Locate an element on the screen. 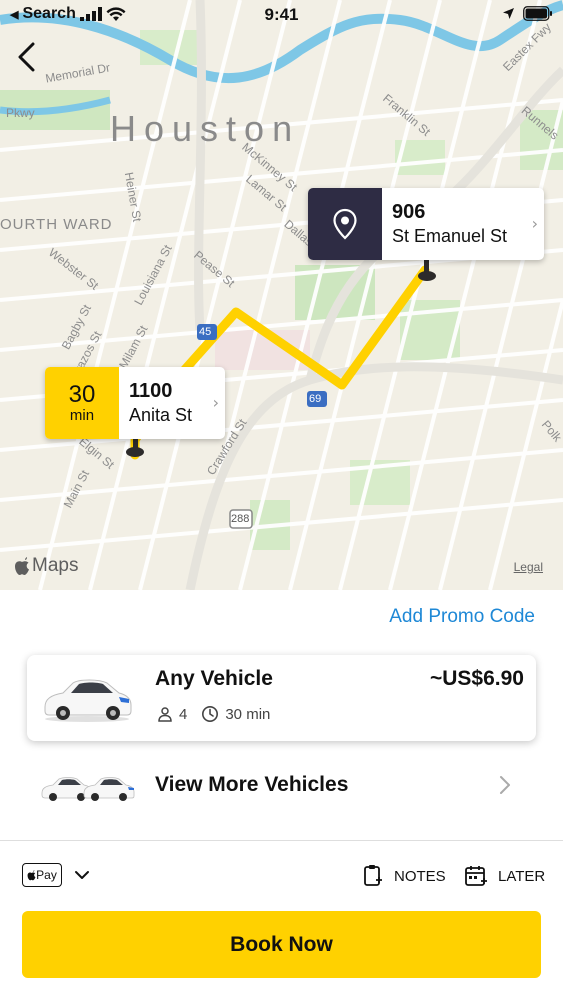 This screenshot has width=563, height=1000. apple-pay-badge: Pay is located at coordinates (42, 875).